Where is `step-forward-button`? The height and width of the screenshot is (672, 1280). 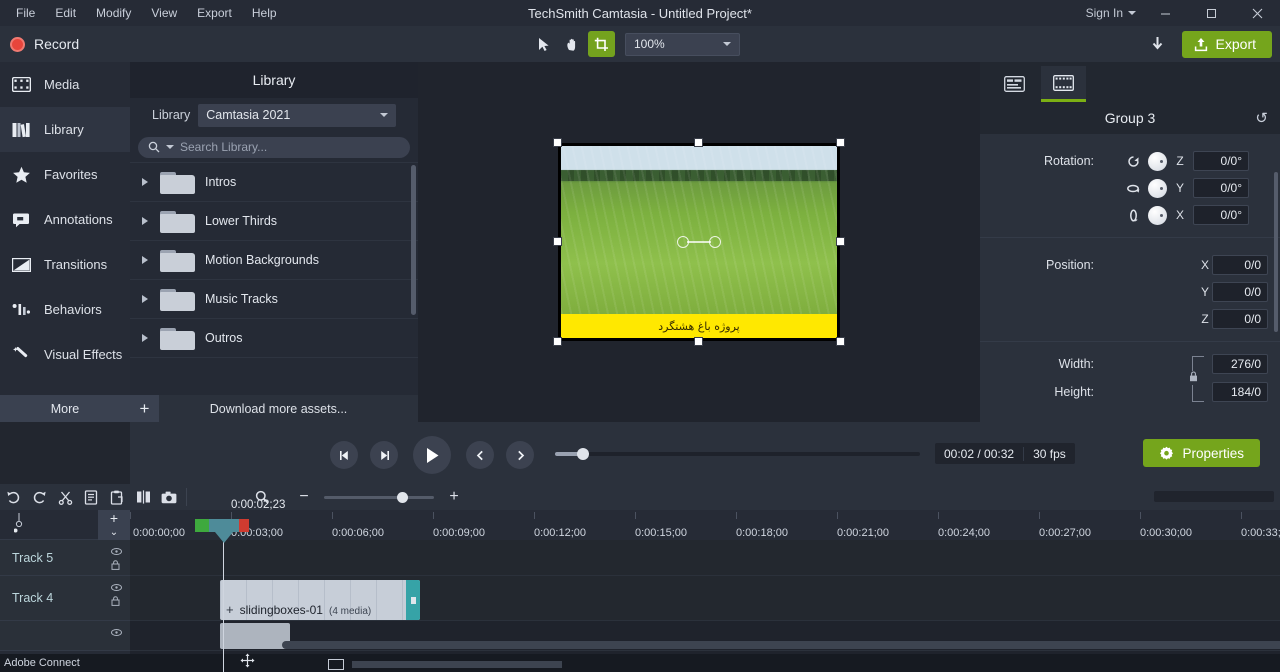
step-forward-button is located at coordinates (384, 455).